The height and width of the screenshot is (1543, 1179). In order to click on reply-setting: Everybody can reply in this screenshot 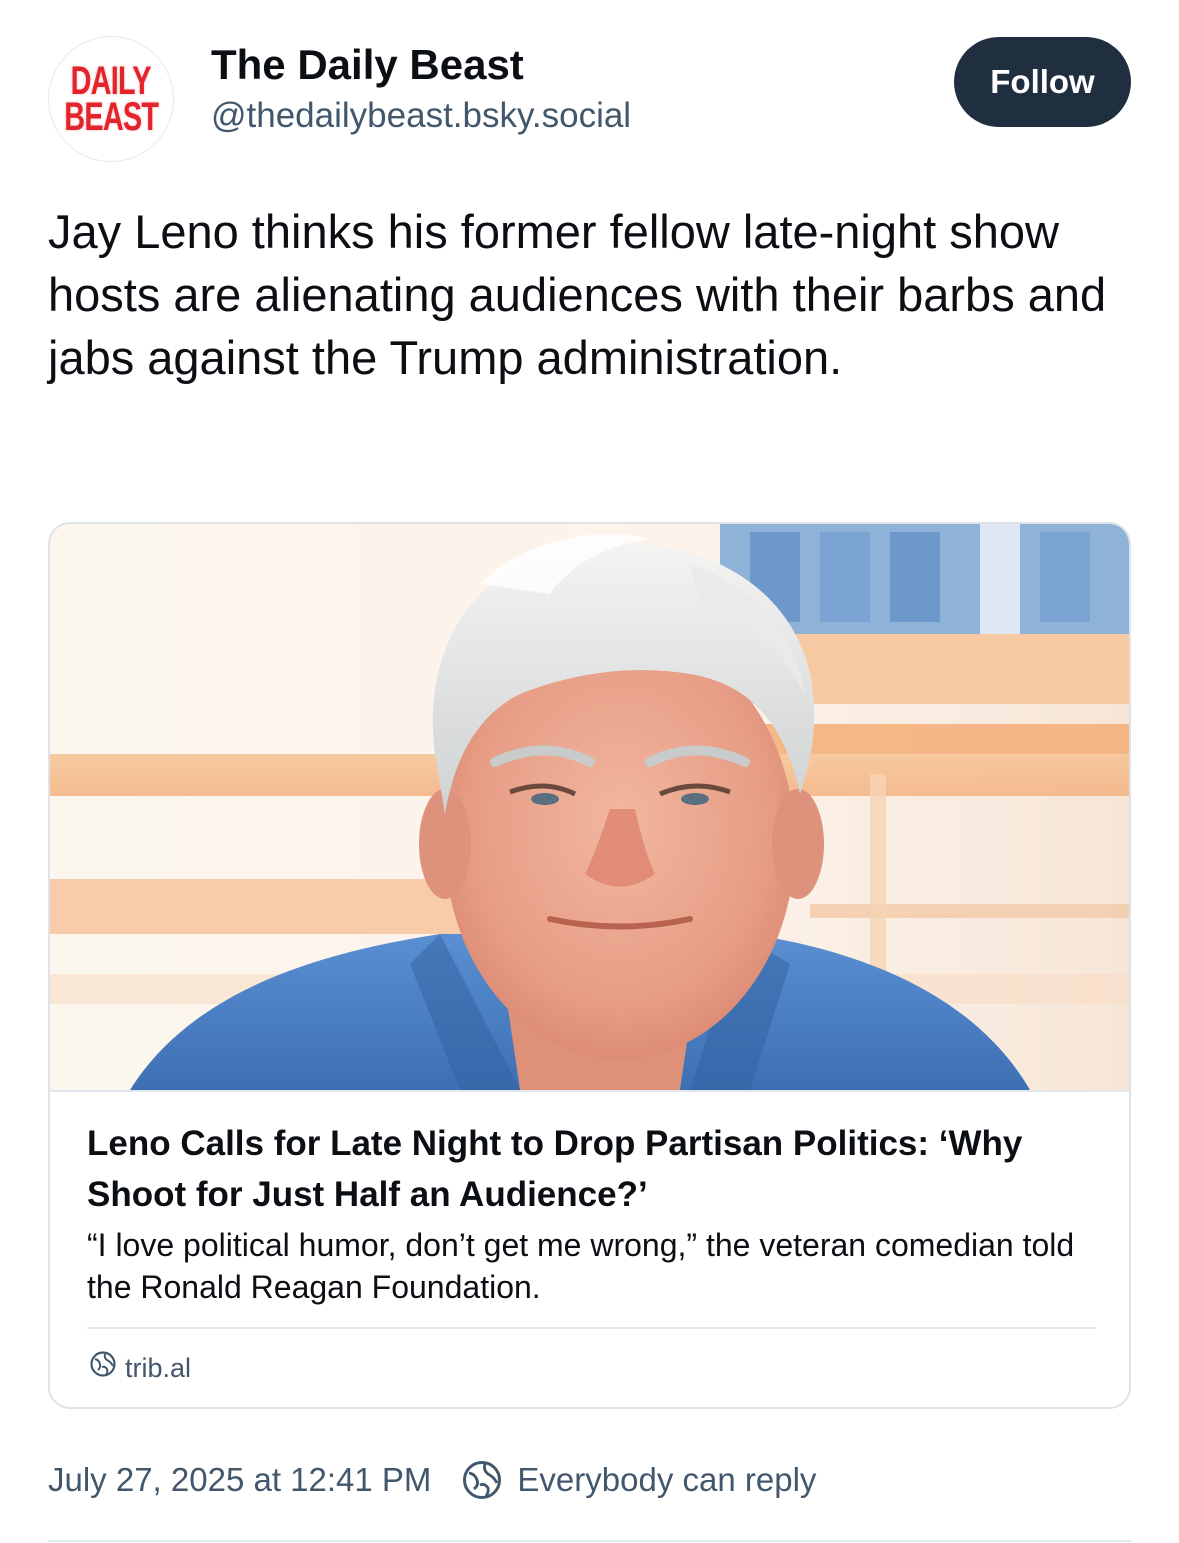, I will do `click(638, 1480)`.